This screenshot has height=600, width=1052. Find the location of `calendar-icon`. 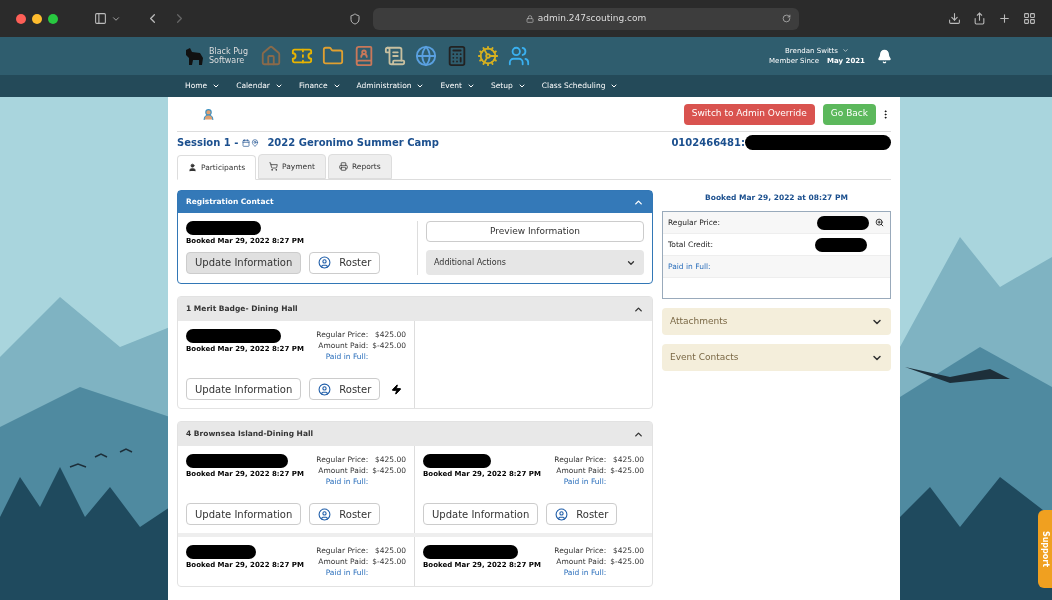

calendar-icon is located at coordinates (246, 142).